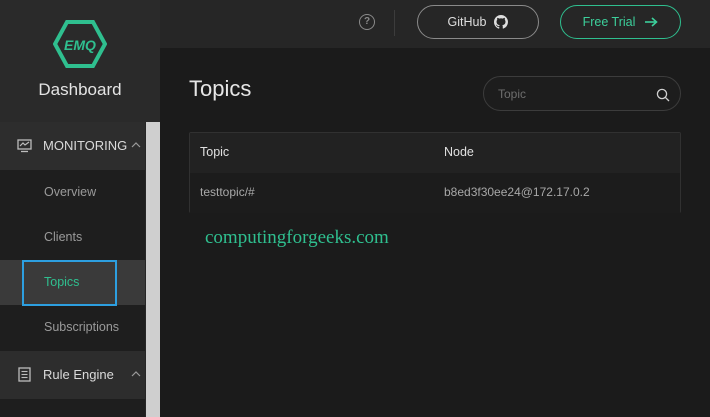  I want to click on github-button-label: GitHub, so click(467, 22).